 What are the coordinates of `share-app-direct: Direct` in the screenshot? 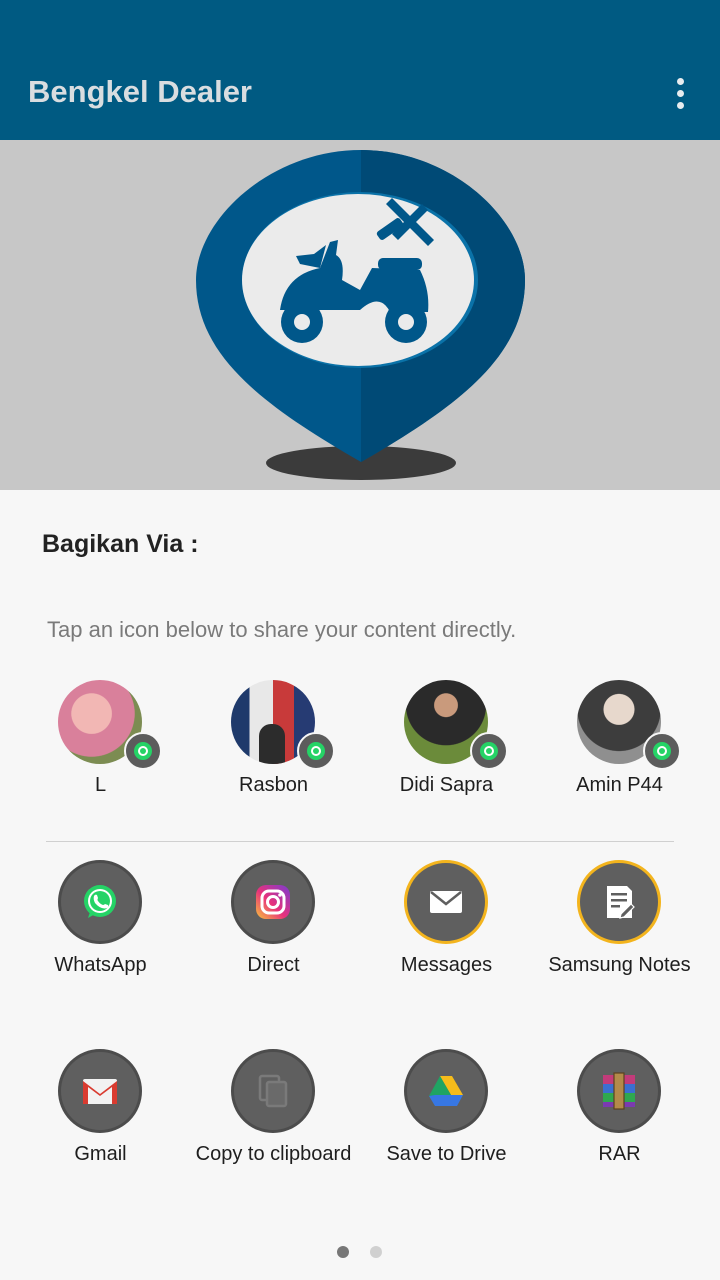 It's located at (273, 935).